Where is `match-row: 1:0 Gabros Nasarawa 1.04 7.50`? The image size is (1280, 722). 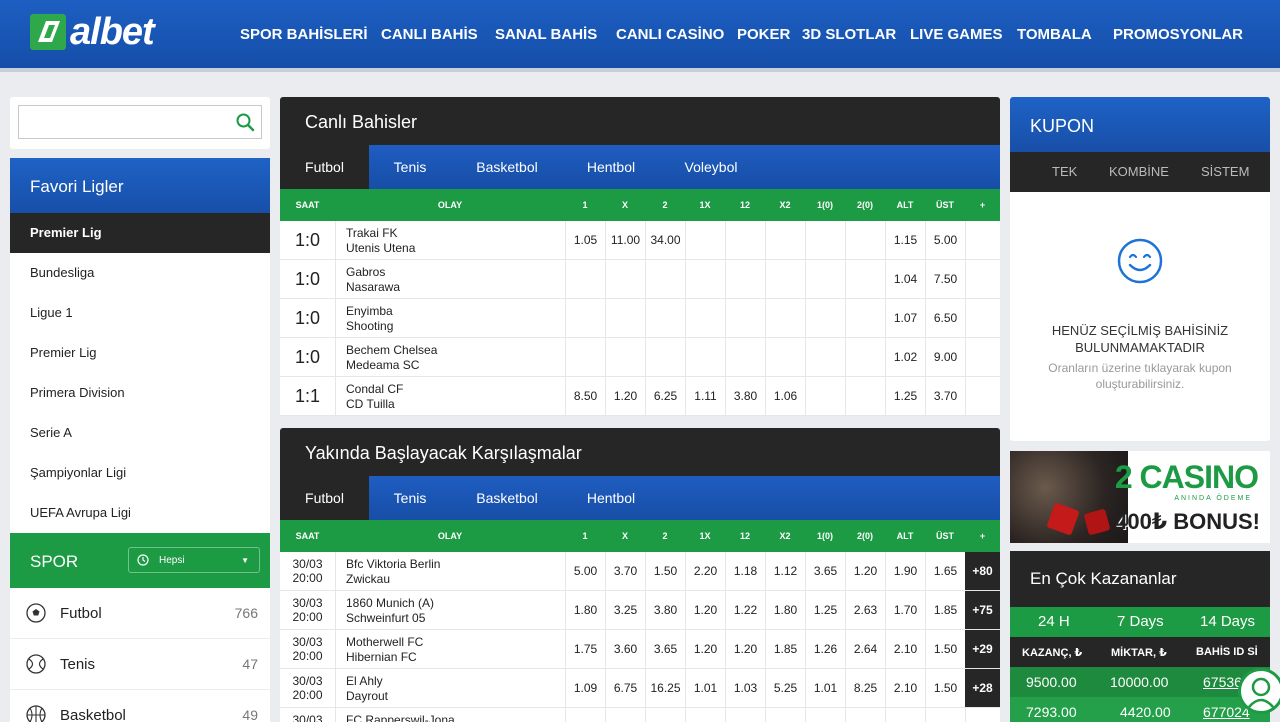
match-row: 1:0 Gabros Nasarawa 1.04 7.50 is located at coordinates (640, 279).